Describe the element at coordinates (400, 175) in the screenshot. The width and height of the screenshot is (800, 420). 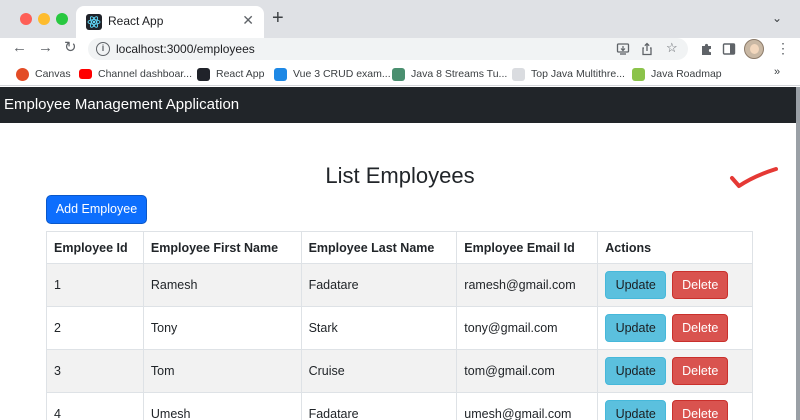
I see `page-title: List Employees` at that location.